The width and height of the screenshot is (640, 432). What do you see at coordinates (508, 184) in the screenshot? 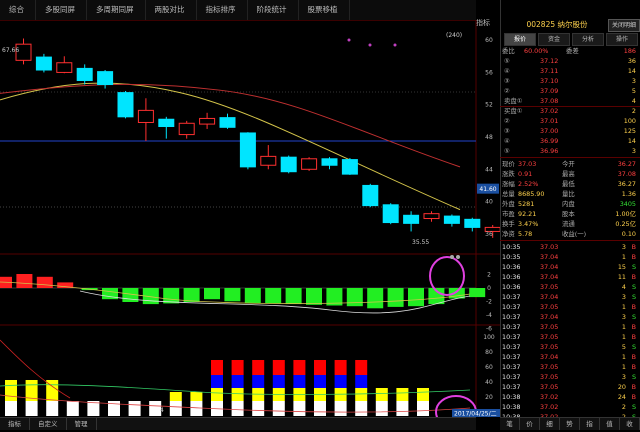
I see `quote-key: 涨幅` at bounding box center [508, 184].